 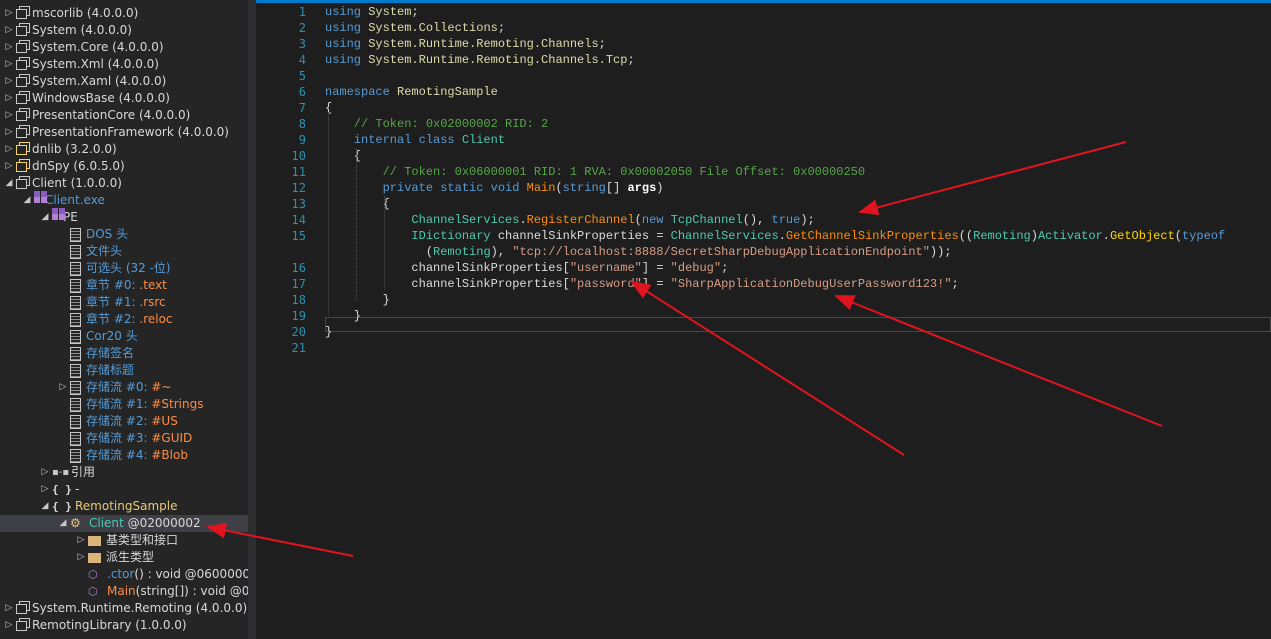 What do you see at coordinates (501, 252) in the screenshot?
I see `code-token: ),` at bounding box center [501, 252].